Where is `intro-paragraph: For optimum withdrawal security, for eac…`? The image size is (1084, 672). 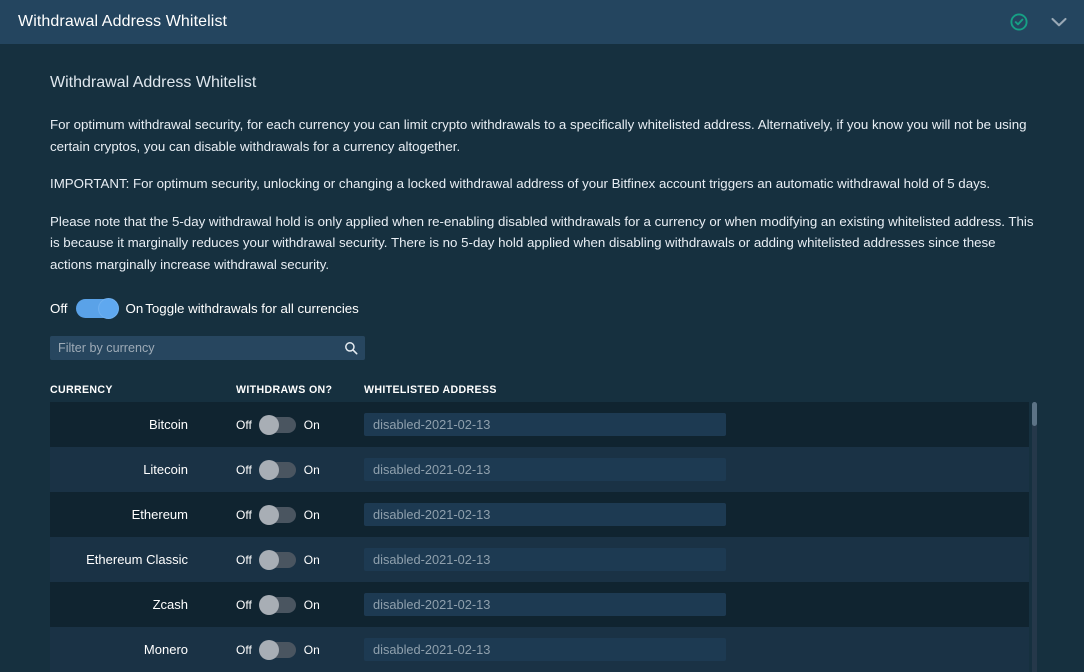 intro-paragraph: For optimum withdrawal security, for eac… is located at coordinates (538, 135).